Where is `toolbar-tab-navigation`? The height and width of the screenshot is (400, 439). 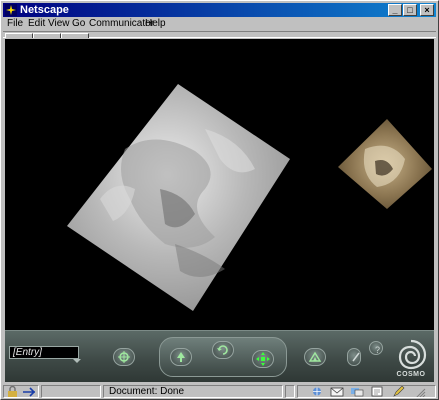
toolbar-tab-navigation is located at coordinates (19, 35).